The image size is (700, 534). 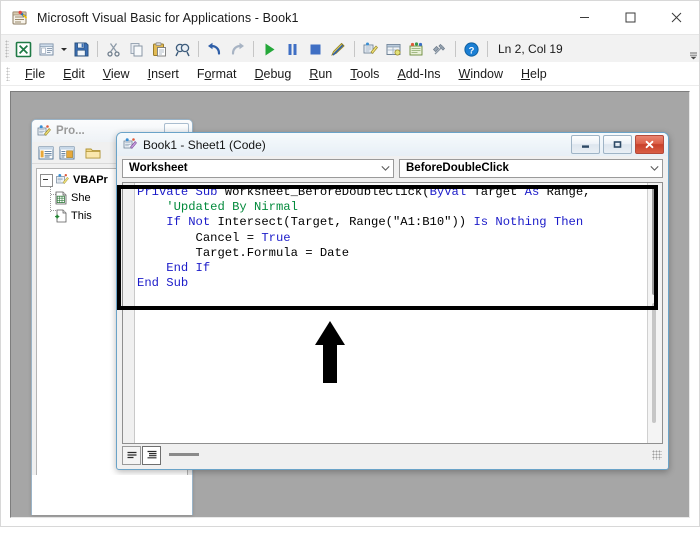 What do you see at coordinates (130, 144) in the screenshot?
I see `code-module-icon` at bounding box center [130, 144].